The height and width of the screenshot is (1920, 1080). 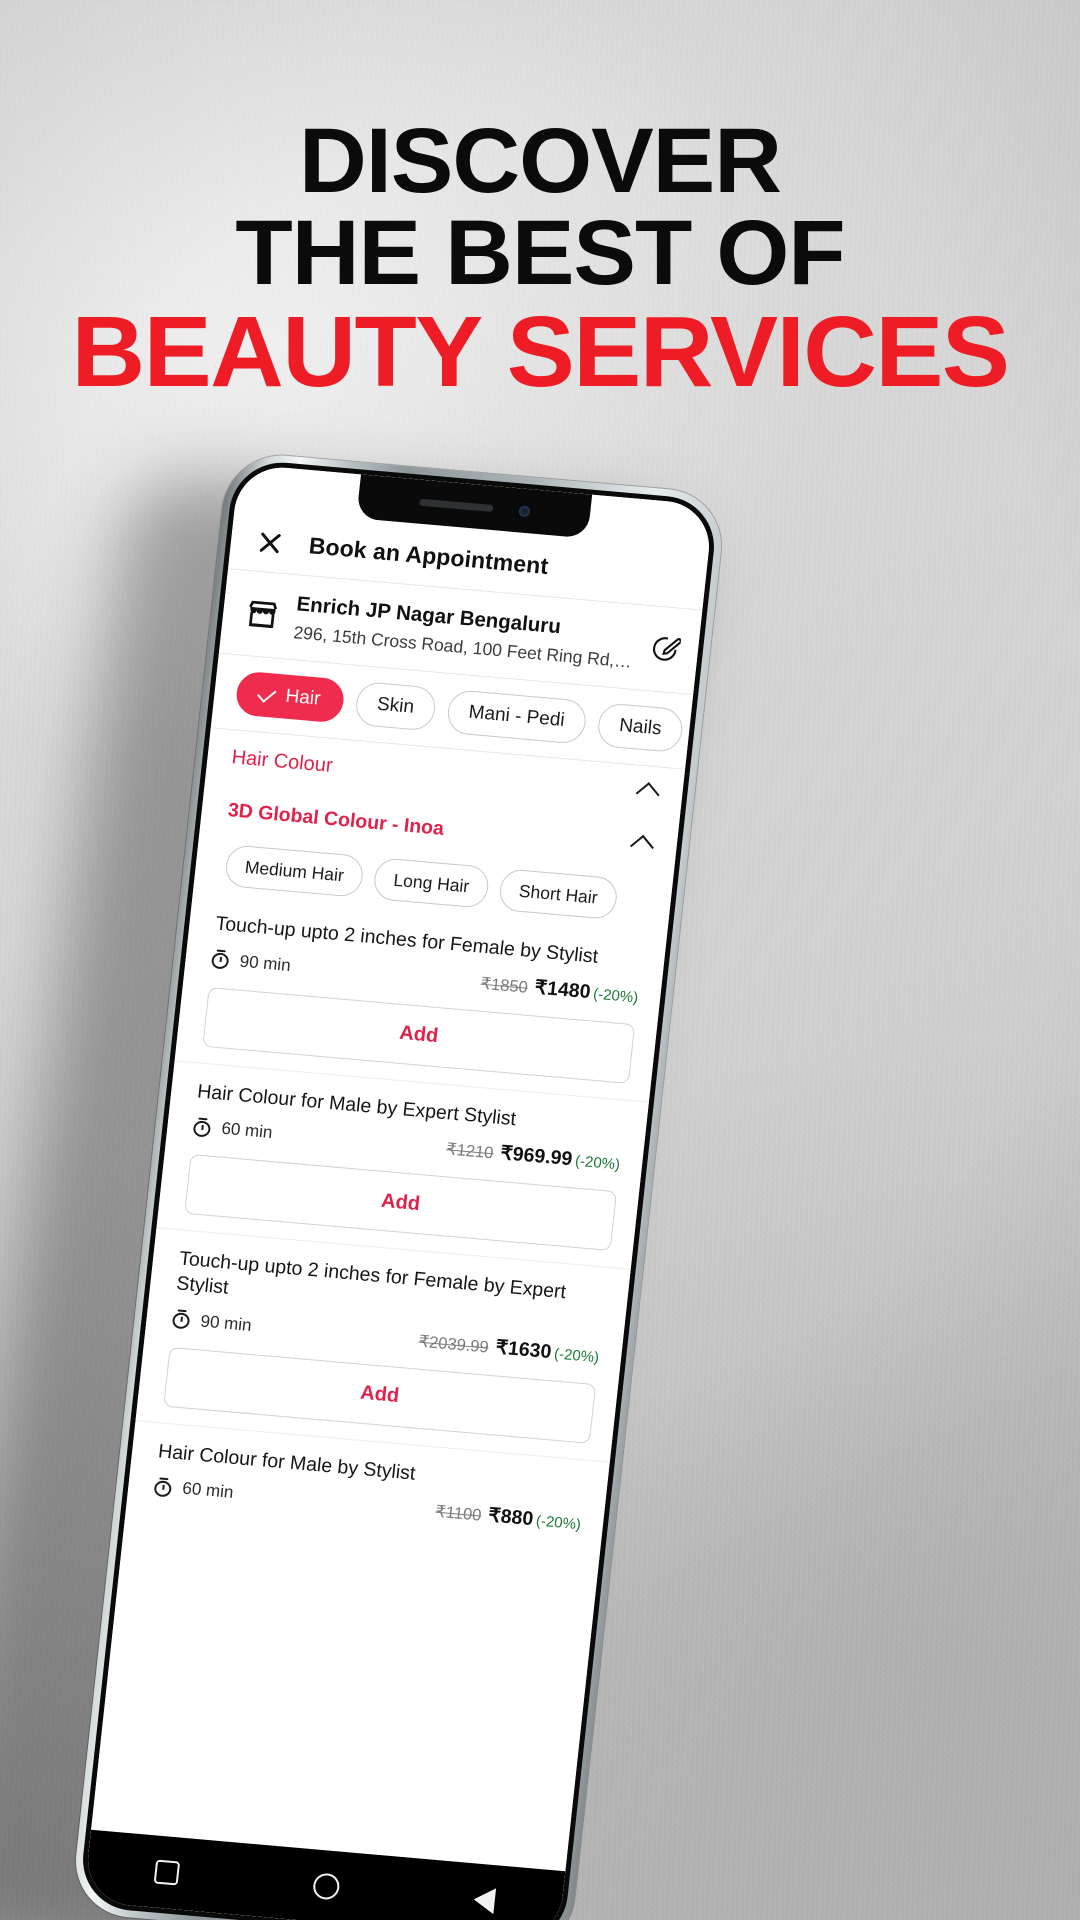 I want to click on storefront-icon, so click(x=263, y=614).